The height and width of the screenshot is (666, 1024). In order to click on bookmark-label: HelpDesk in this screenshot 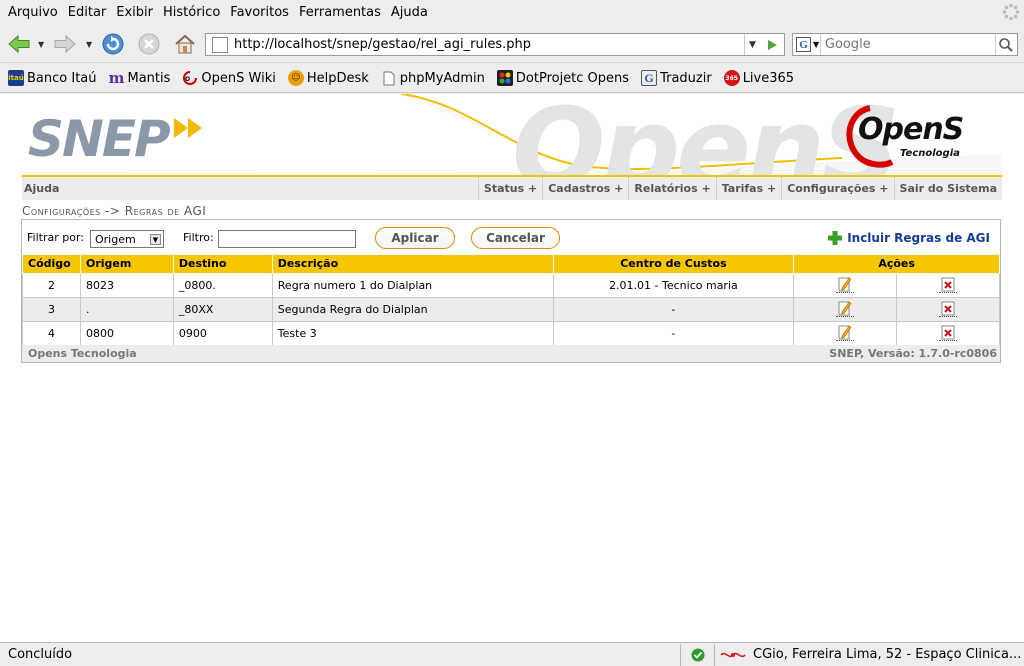, I will do `click(337, 78)`.